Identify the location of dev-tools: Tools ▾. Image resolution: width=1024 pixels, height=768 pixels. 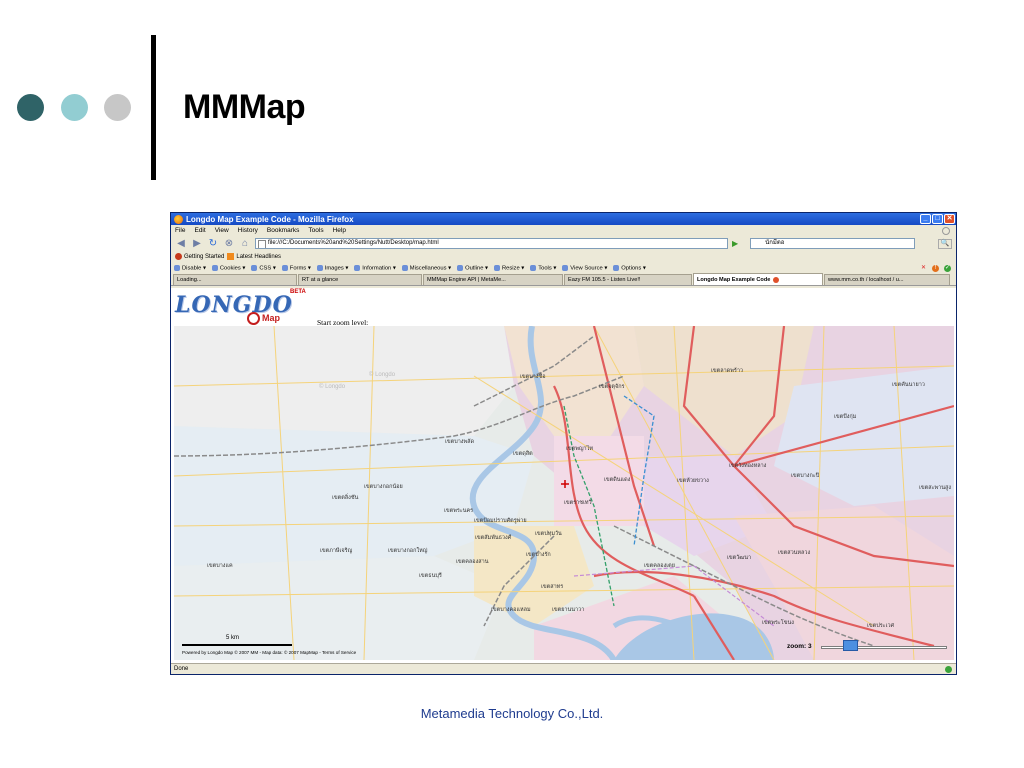
(543, 268).